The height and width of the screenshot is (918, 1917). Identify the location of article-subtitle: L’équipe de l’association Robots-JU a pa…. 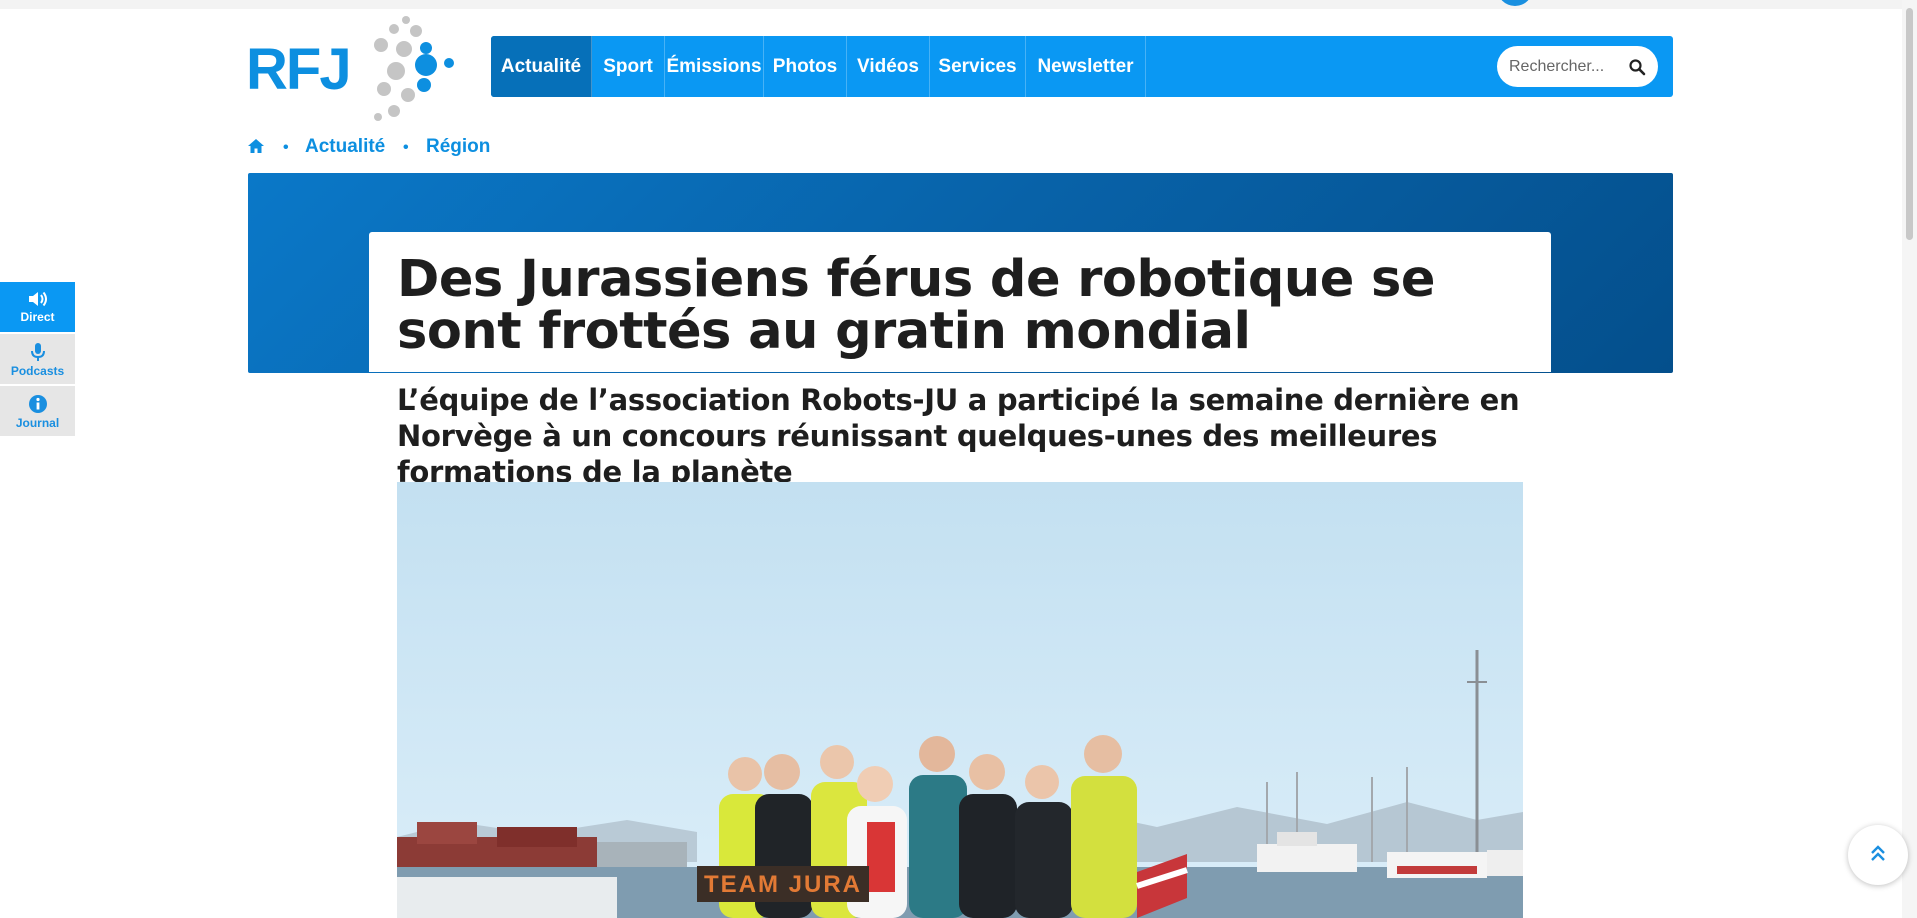
(958, 436).